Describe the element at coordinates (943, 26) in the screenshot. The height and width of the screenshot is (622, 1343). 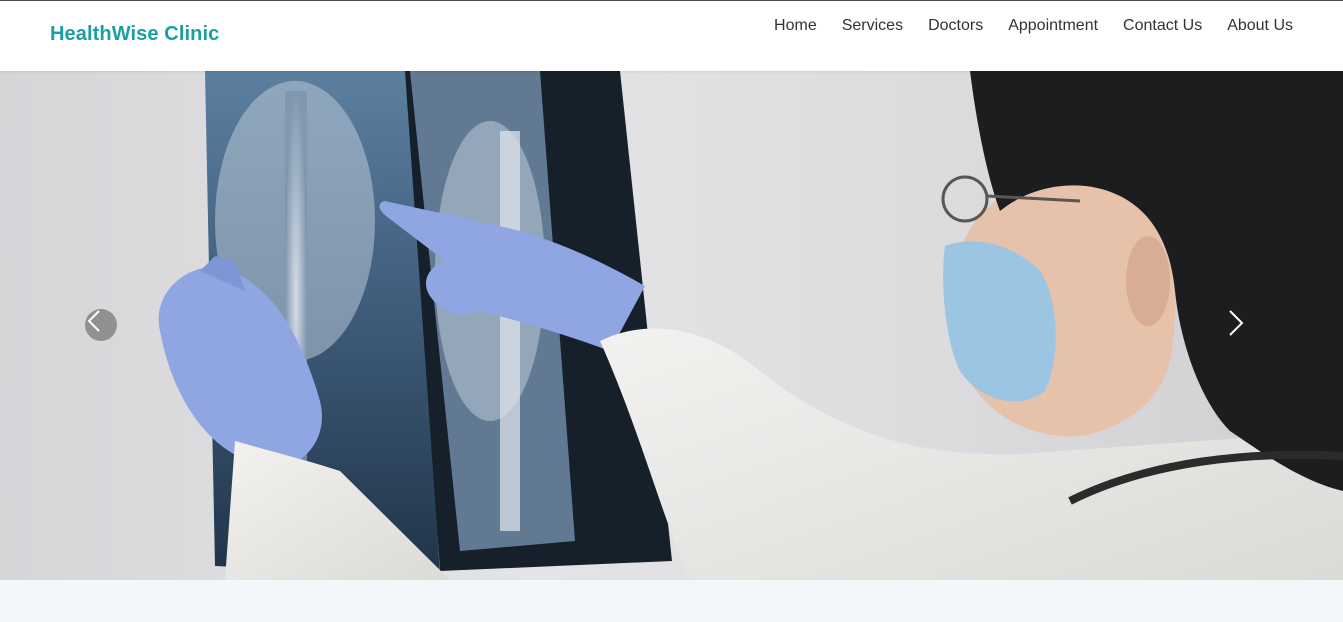
I see `nav-doctors: Doctors` at that location.